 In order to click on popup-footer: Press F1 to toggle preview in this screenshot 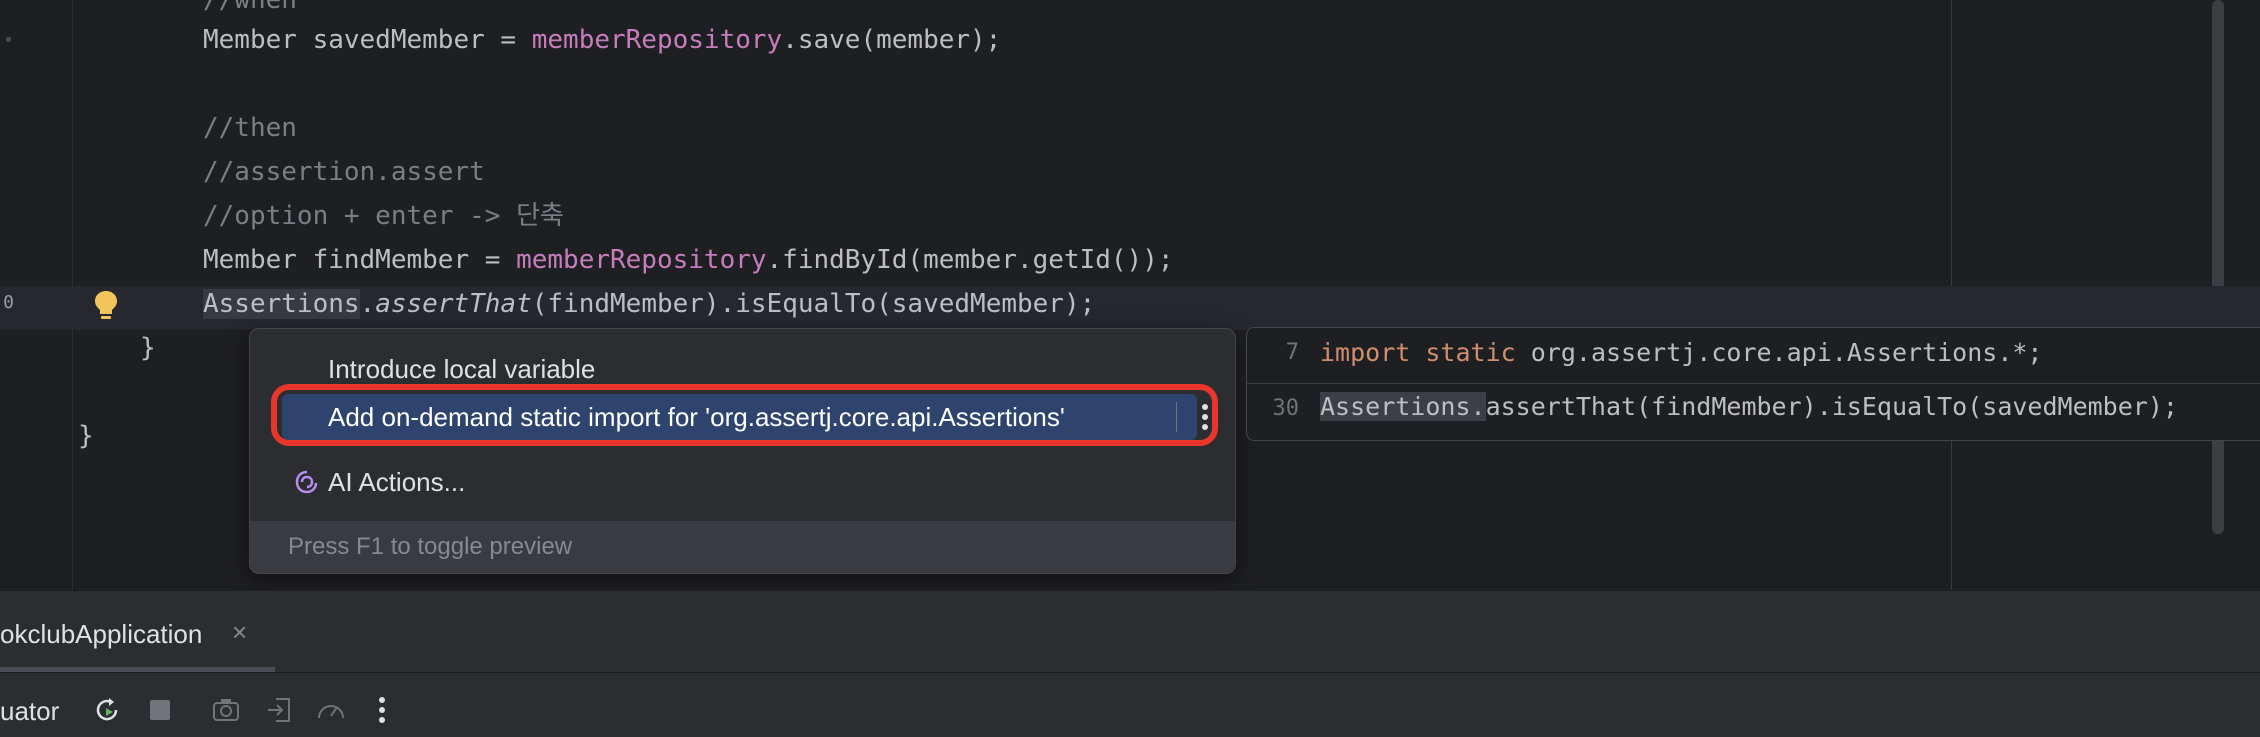, I will do `click(742, 547)`.